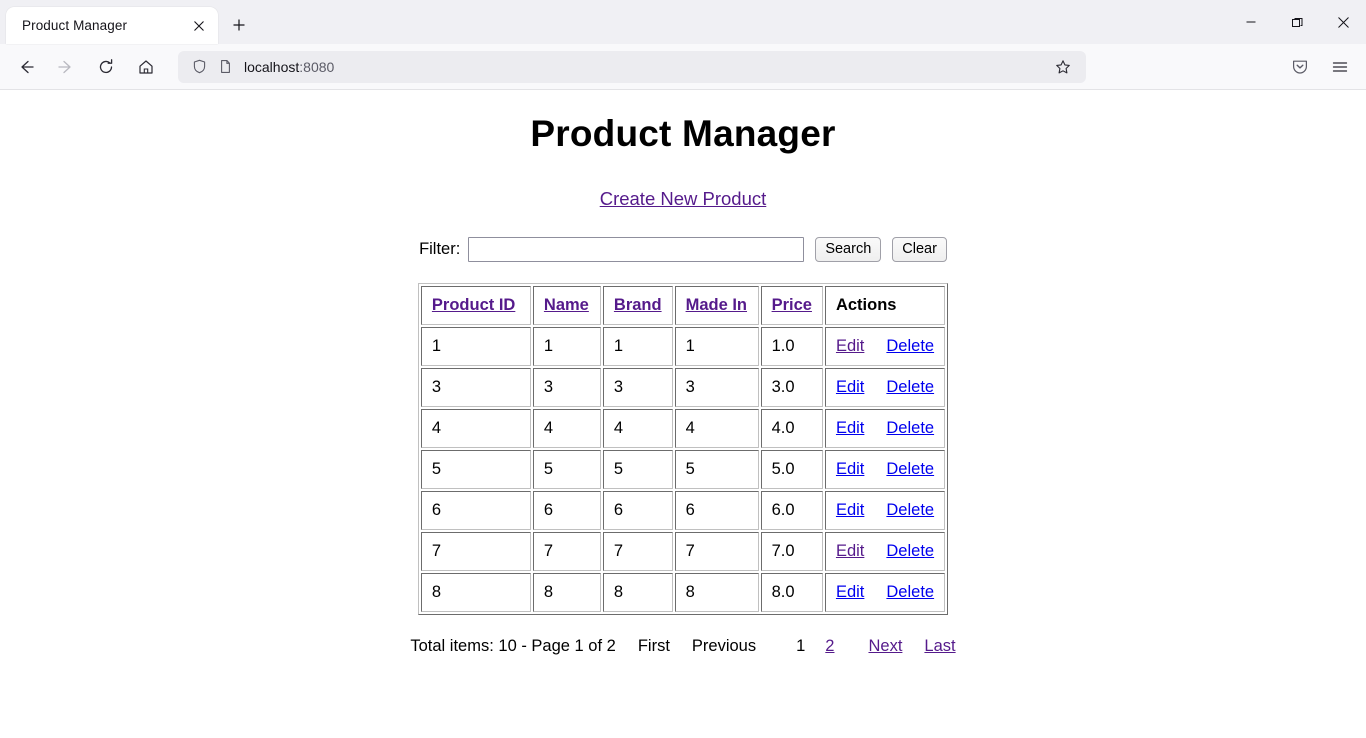 This screenshot has width=1366, height=738. What do you see at coordinates (683, 22) in the screenshot?
I see `title-bar: Product Manager` at bounding box center [683, 22].